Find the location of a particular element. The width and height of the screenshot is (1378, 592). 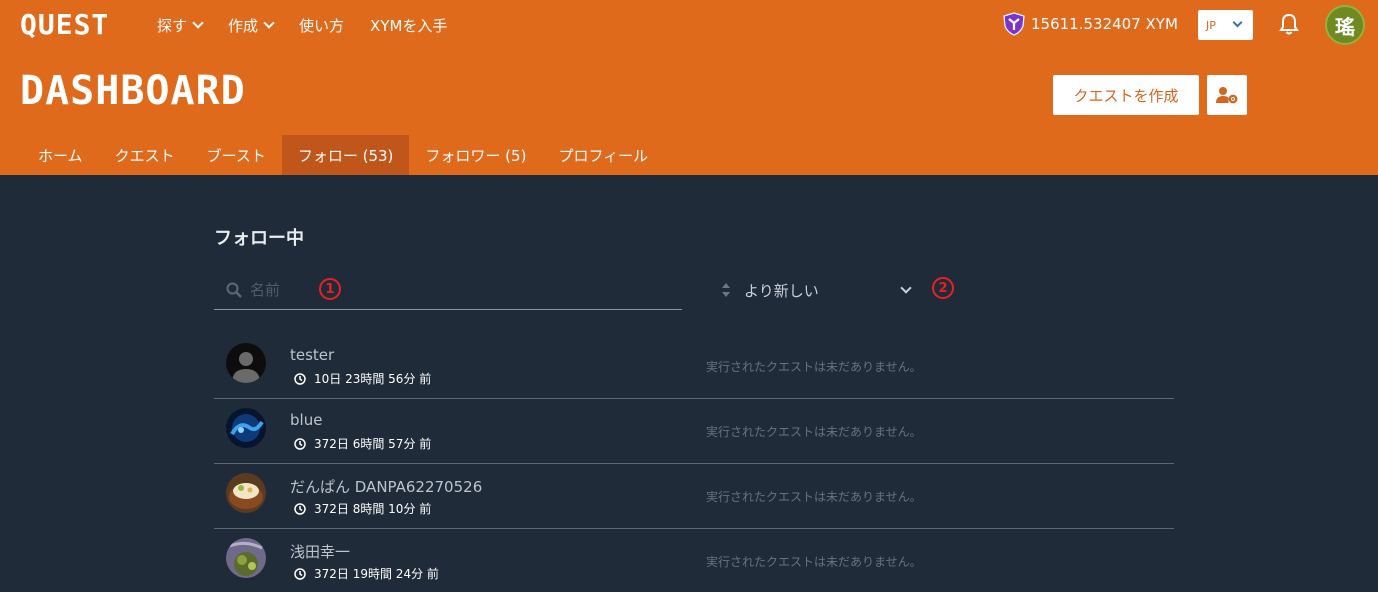

user-avatar-text: 瑤 is located at coordinates (1345, 26).